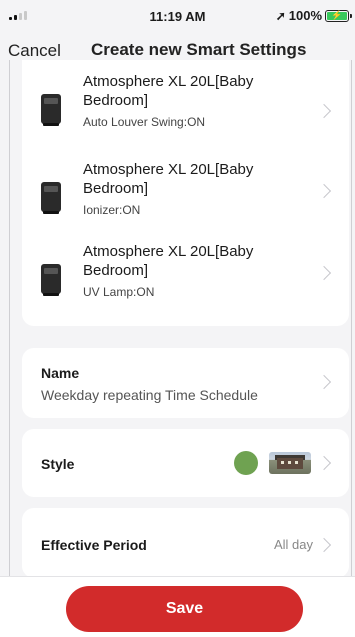 Image resolution: width=355 pixels, height=637 pixels. I want to click on device-action: UV Lamp:ON, so click(119, 292).